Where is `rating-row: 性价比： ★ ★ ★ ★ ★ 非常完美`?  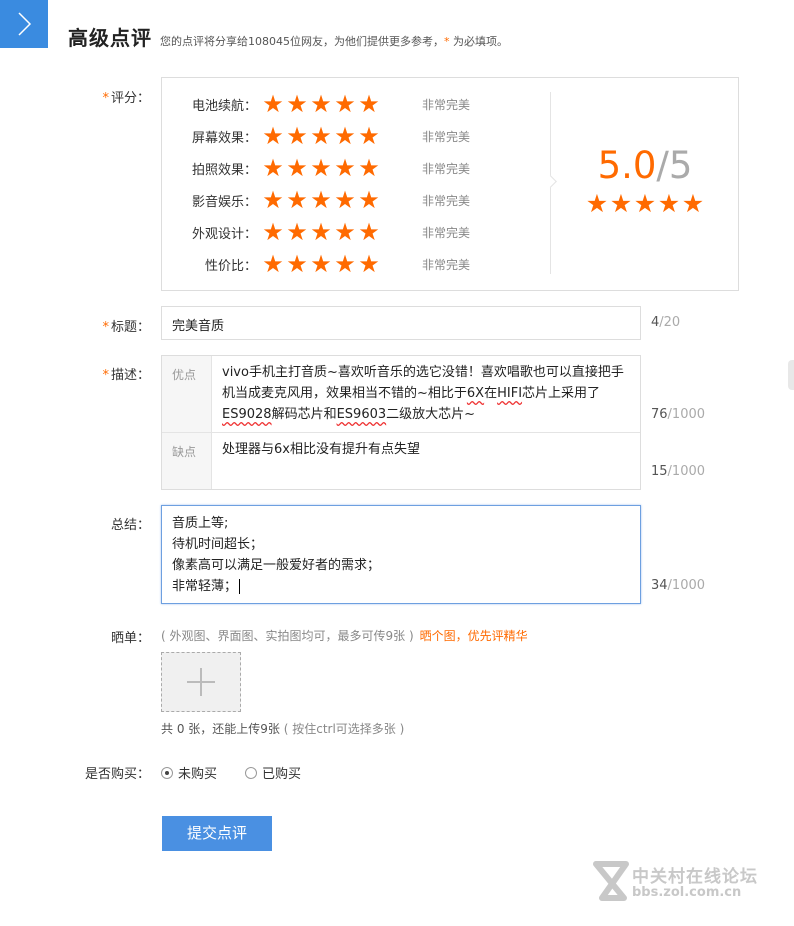 rating-row: 性价比： ★ ★ ★ ★ ★ 非常完美 is located at coordinates (352, 264).